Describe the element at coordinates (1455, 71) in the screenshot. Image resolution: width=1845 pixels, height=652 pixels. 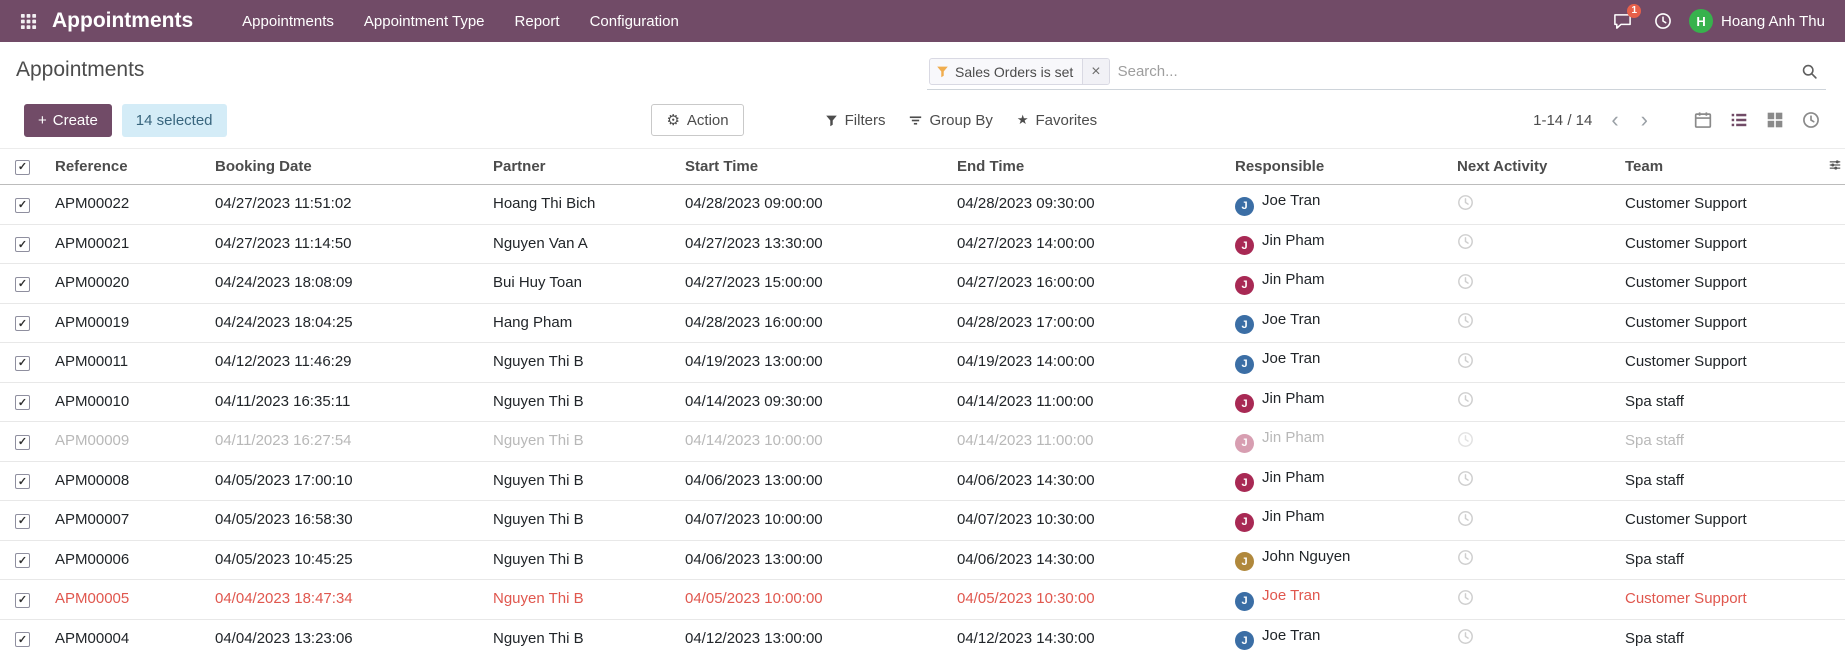
I see `search-input` at that location.